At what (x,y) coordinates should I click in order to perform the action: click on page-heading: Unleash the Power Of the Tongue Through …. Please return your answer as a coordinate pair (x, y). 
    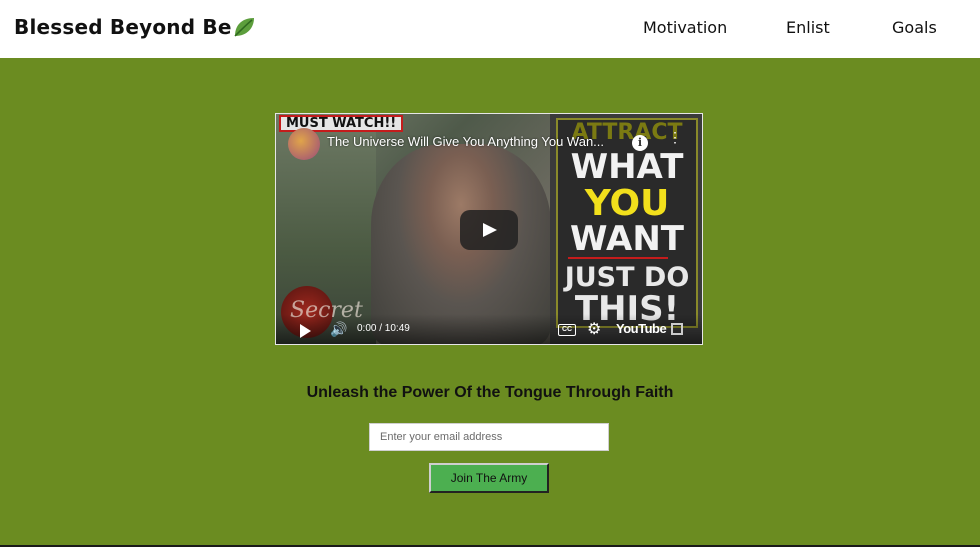
    Looking at the image, I should click on (490, 392).